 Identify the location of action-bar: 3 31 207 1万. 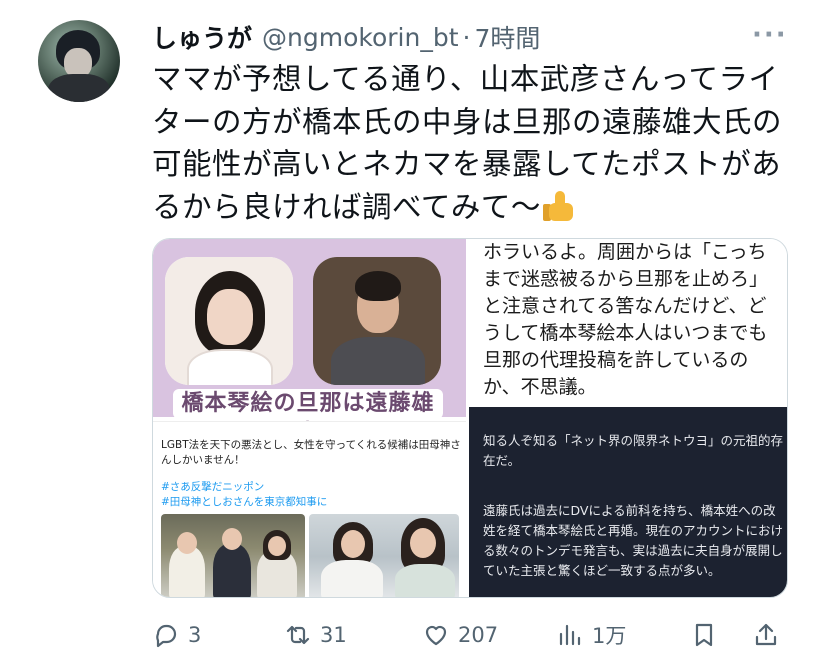
(472, 635).